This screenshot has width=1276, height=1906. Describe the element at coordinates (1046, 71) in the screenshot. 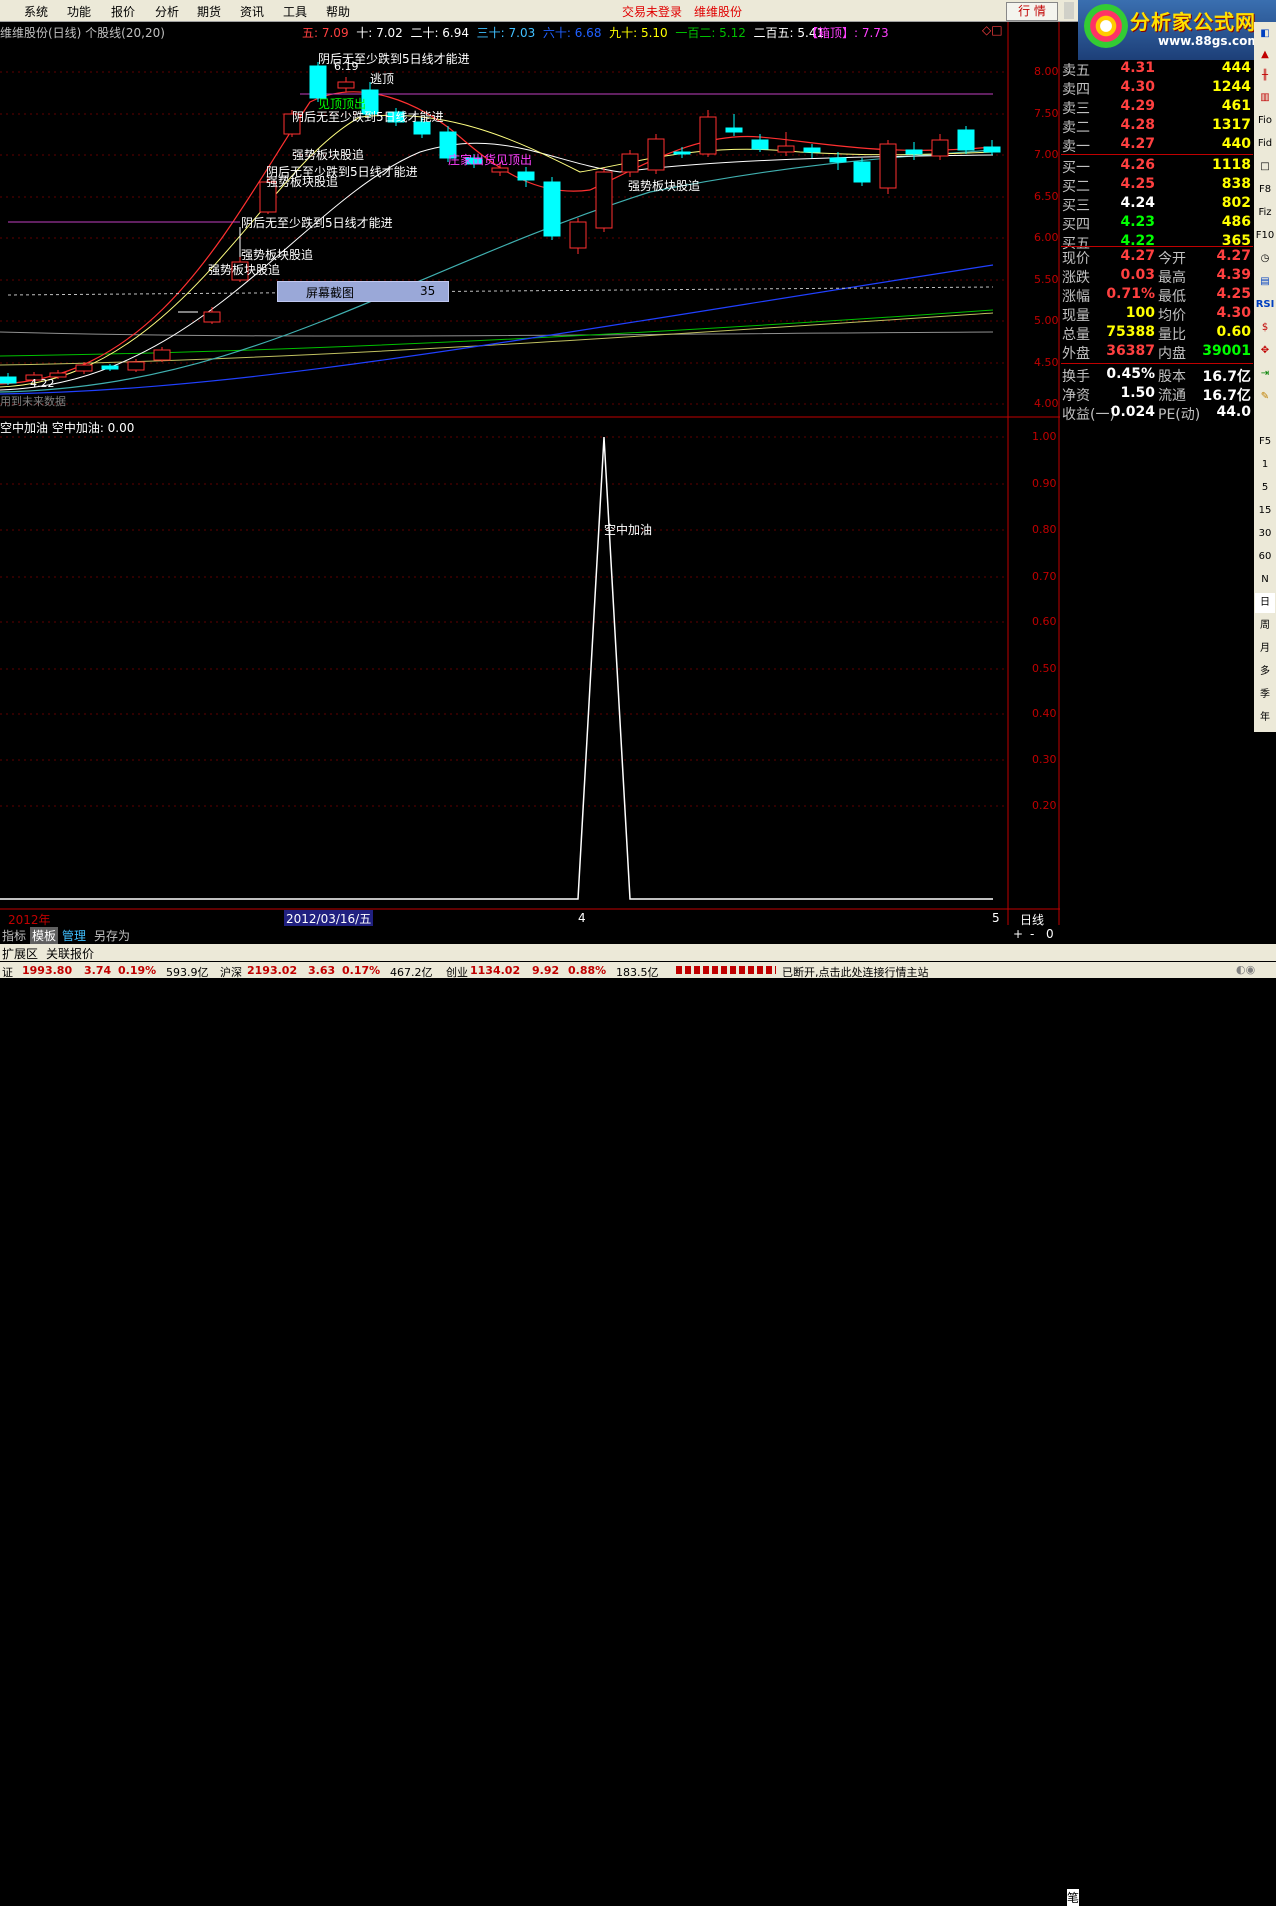

I see `price-axis-label: 8.00` at that location.